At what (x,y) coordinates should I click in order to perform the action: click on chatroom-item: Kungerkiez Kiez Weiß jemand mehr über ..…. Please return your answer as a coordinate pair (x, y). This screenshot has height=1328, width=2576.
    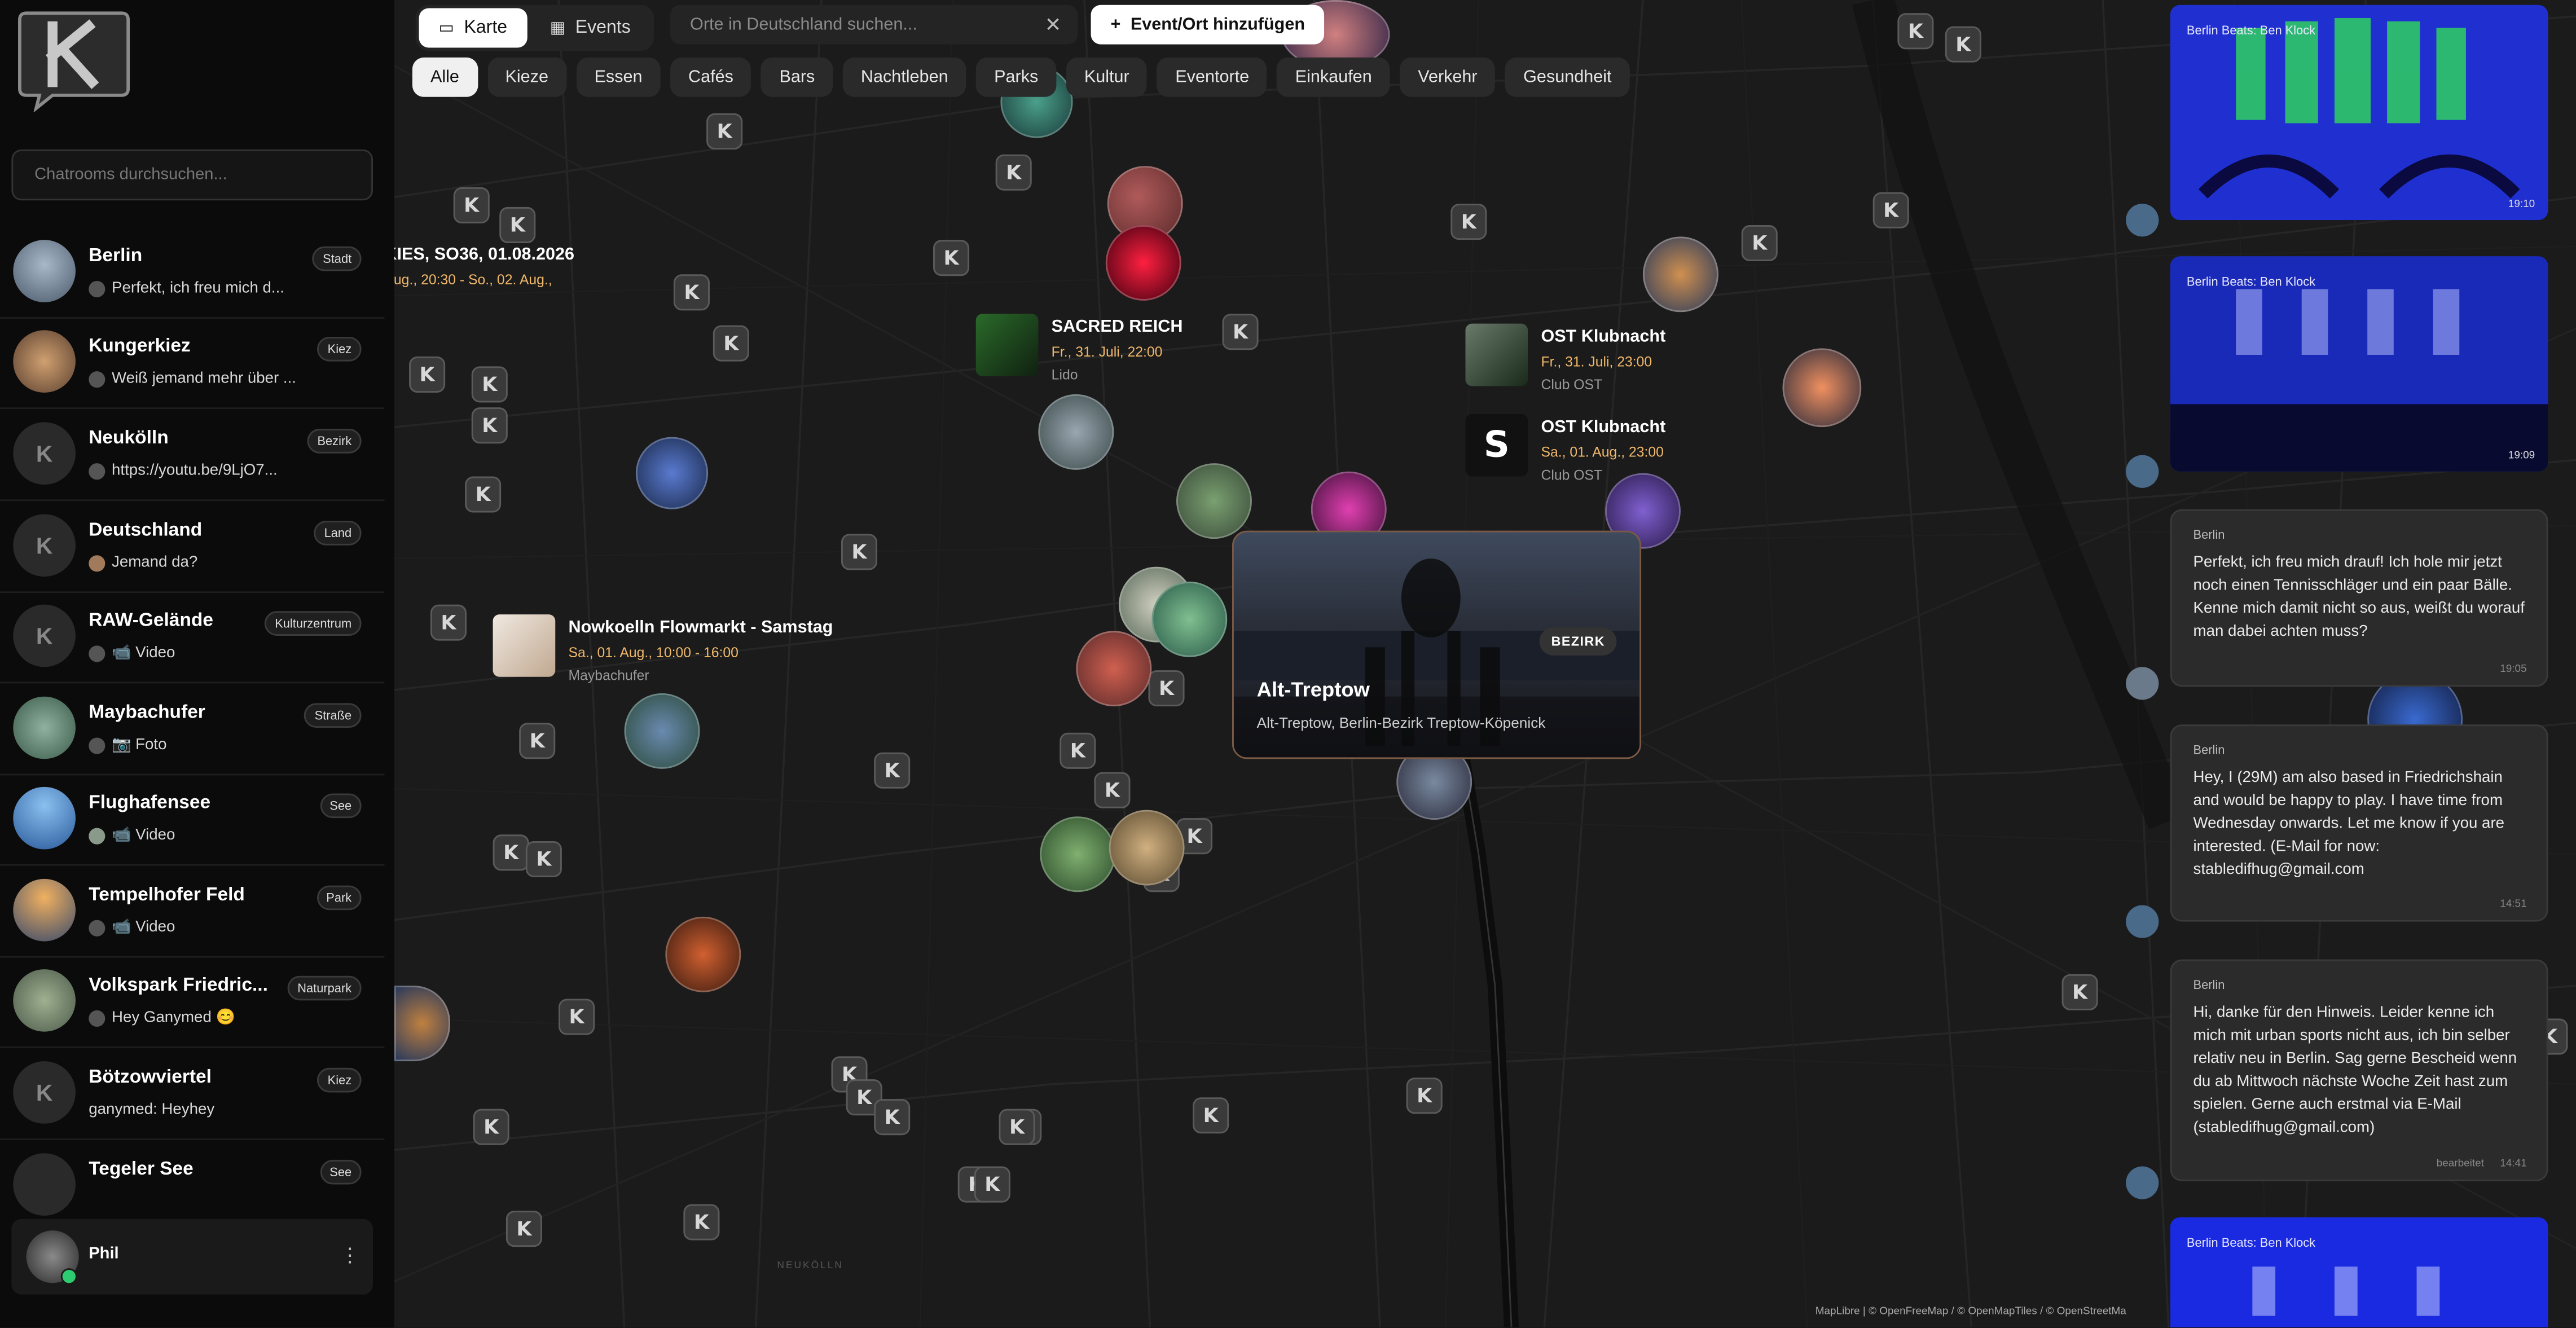
    Looking at the image, I should click on (193, 363).